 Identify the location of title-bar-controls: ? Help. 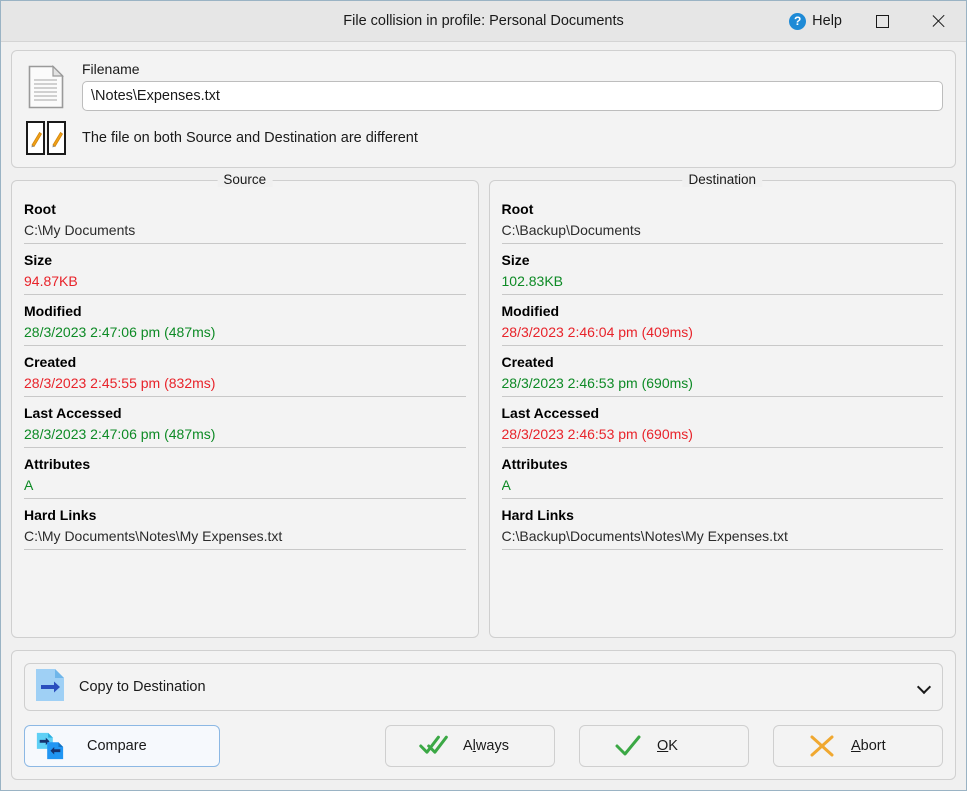
(871, 21).